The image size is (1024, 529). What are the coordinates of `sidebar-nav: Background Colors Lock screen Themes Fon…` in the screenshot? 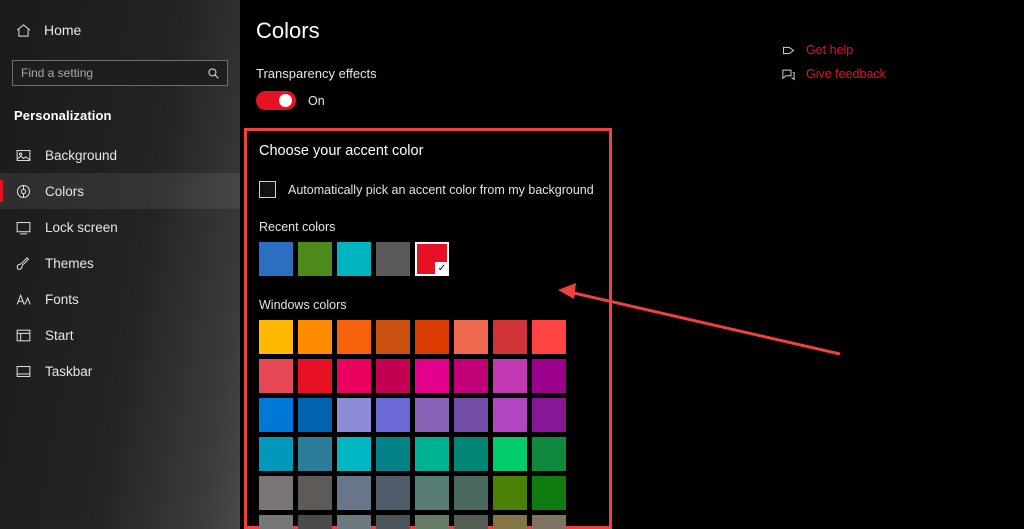 It's located at (120, 263).